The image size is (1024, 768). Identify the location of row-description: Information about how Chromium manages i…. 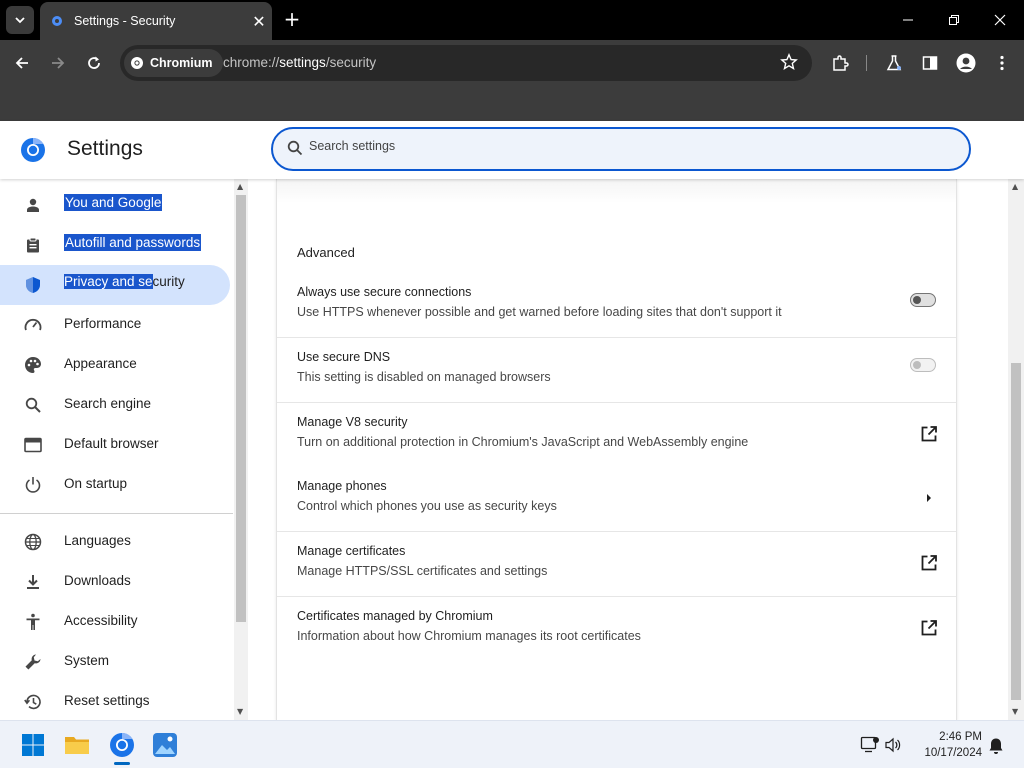
(469, 636).